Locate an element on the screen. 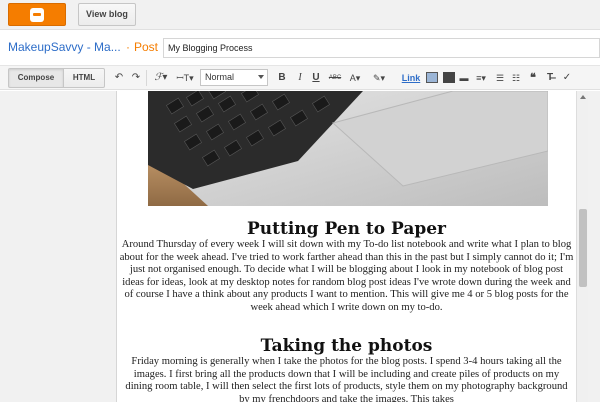 This screenshot has width=600, height=402. insert-jump-break-icon: ▬ is located at coordinates (464, 78).